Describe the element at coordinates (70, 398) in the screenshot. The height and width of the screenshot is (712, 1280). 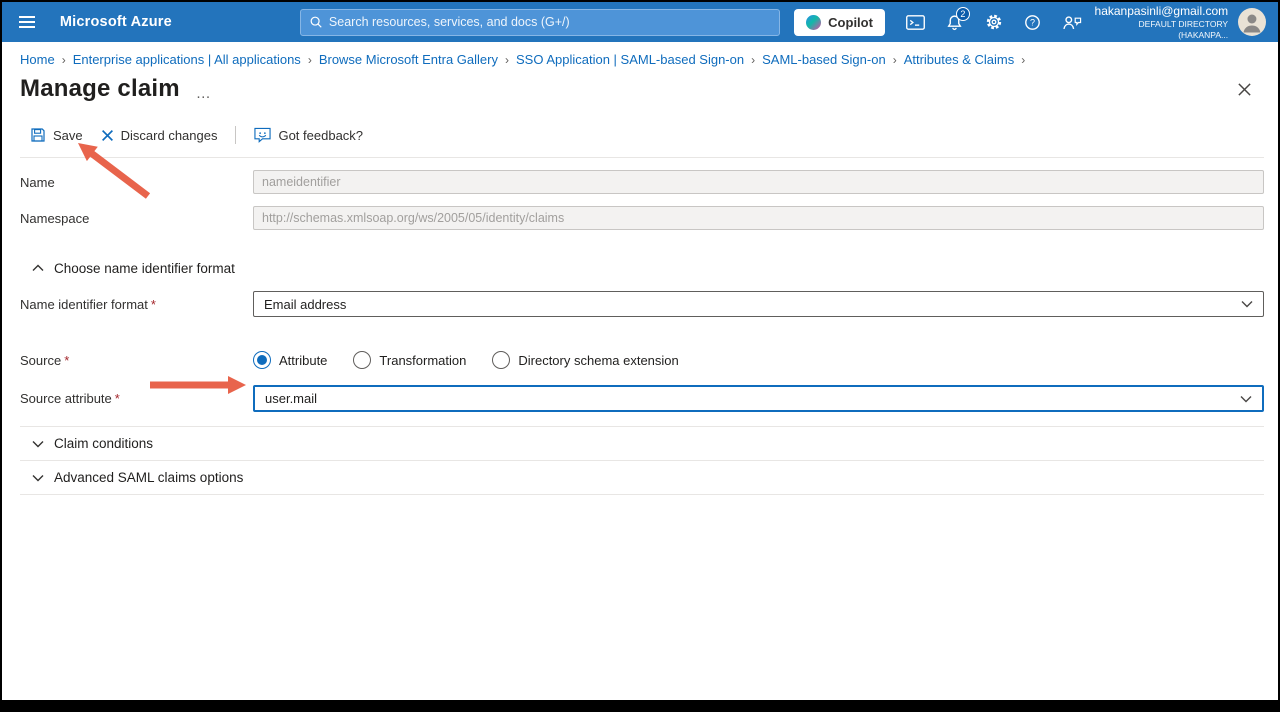
I see `source-attribute-label: Source attribute *` at that location.